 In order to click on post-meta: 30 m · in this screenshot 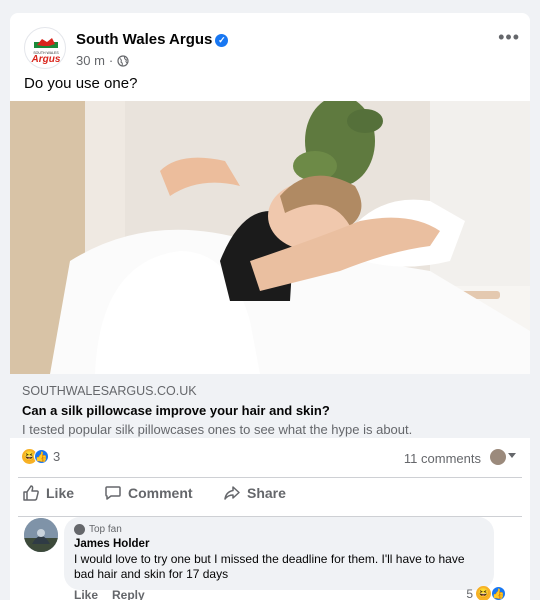, I will do `click(102, 60)`.